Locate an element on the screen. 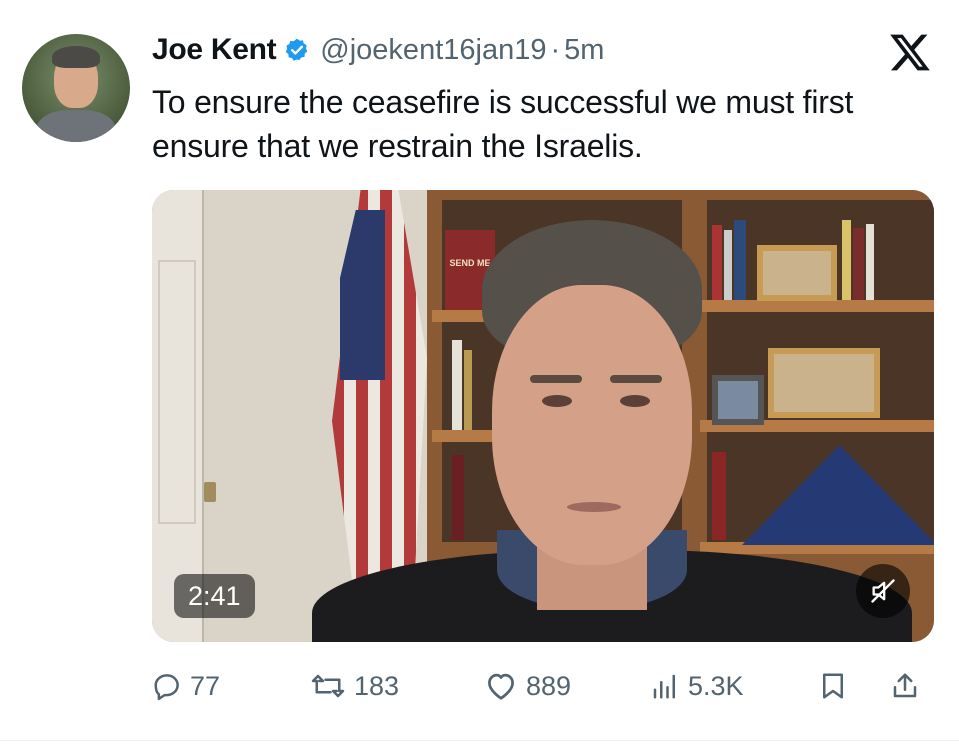 Image resolution: width=959 pixels, height=756 pixels. tweet-actions-bar: 77 183 889 5.3K is located at coordinates (543, 686).